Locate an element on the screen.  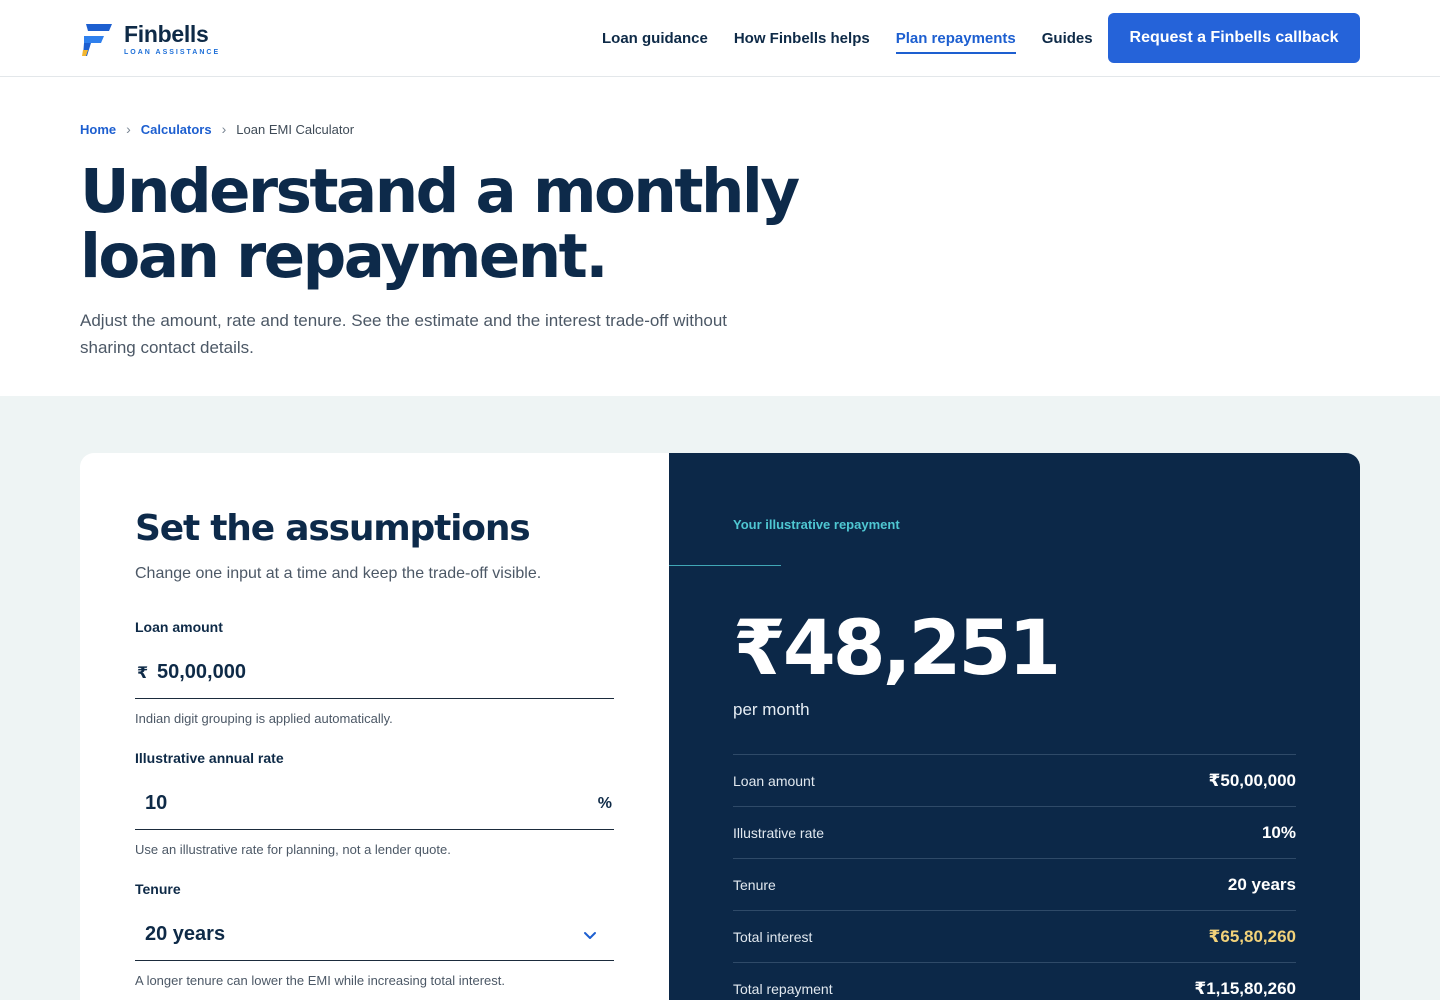
breadcrumb-calculators: Calculators is located at coordinates (176, 129).